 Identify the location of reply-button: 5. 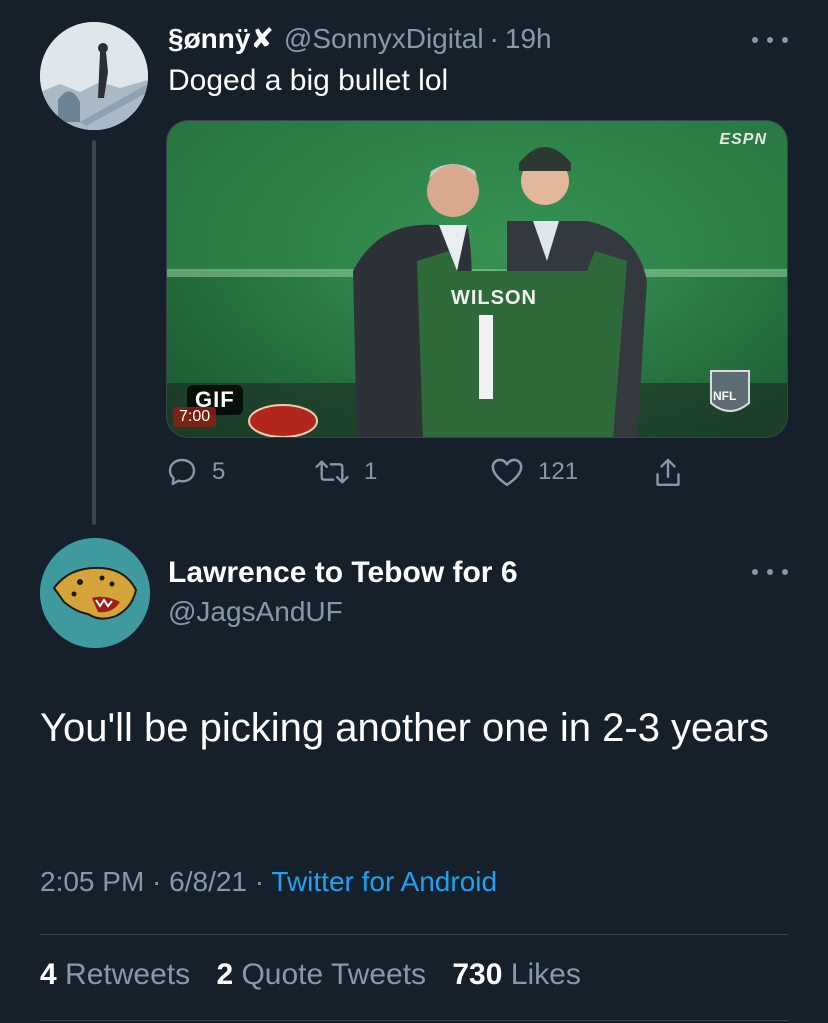
(195, 472).